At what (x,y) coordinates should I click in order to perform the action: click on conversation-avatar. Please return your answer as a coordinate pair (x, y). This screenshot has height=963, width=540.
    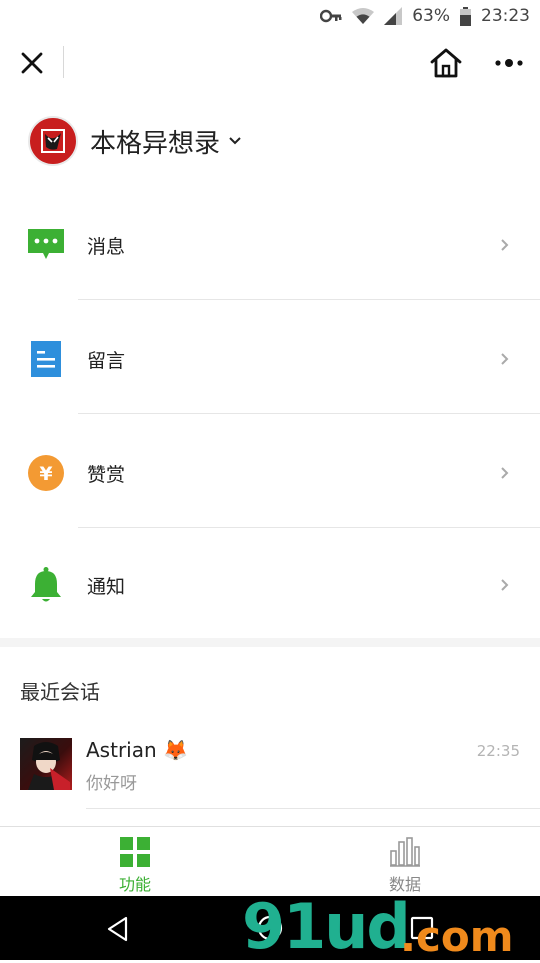
    Looking at the image, I should click on (46, 764).